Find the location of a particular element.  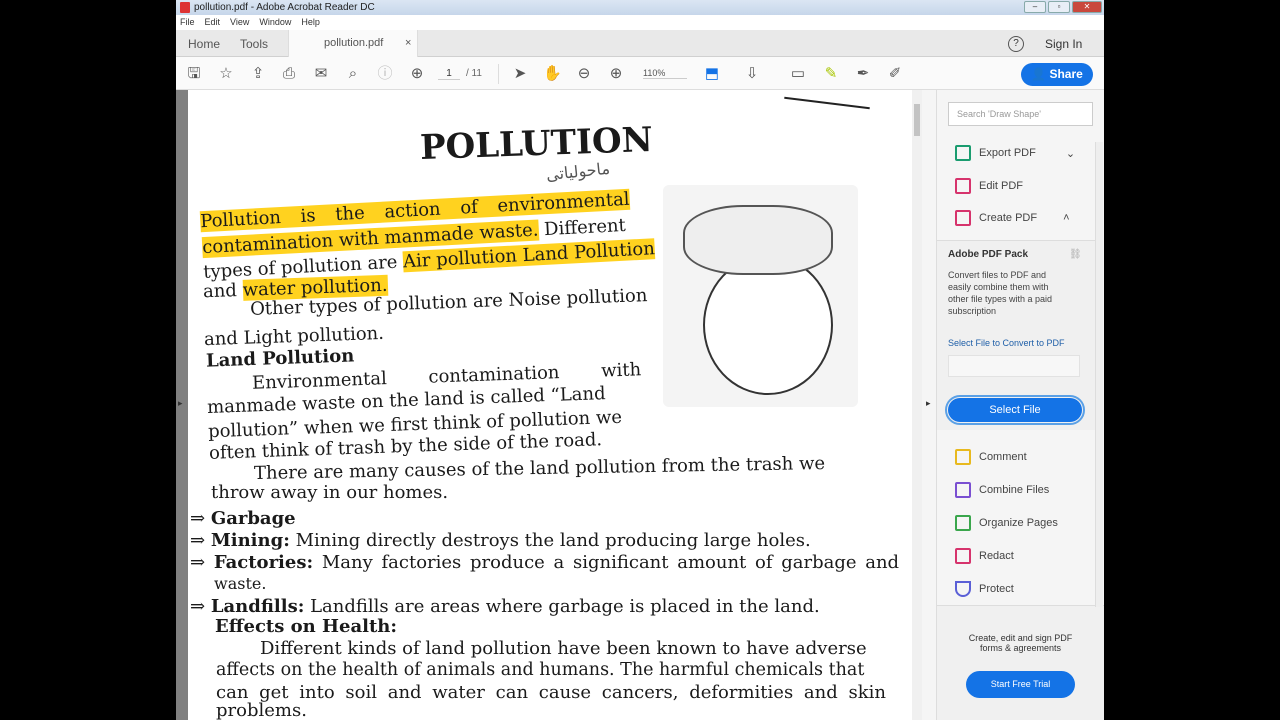

doc-line: and Light pollution. is located at coordinates (294, 336).